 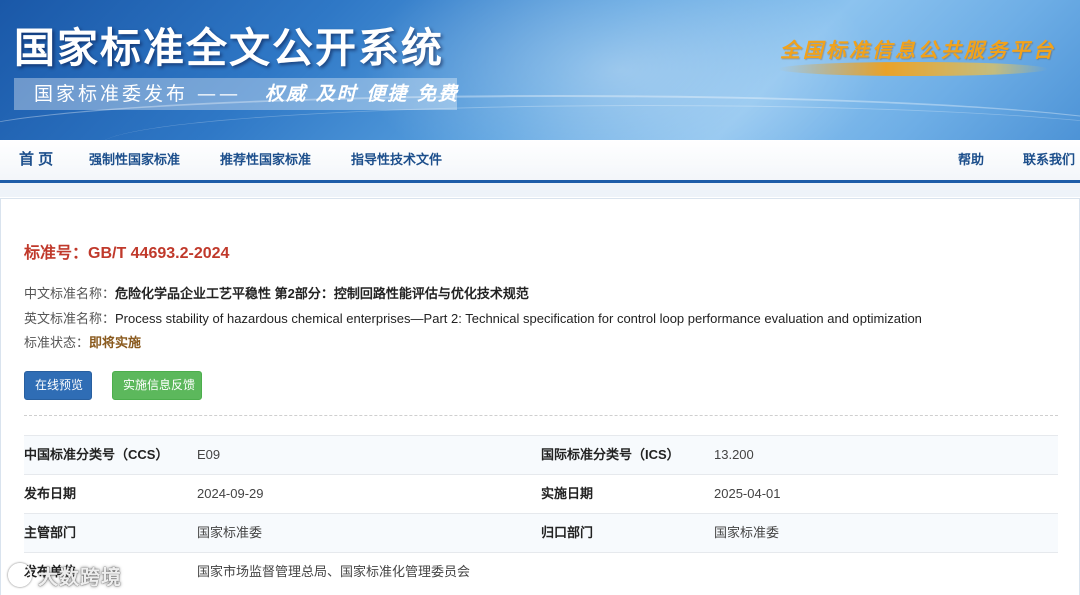 I want to click on competent-dept-value: 国家标准委, so click(x=230, y=532).